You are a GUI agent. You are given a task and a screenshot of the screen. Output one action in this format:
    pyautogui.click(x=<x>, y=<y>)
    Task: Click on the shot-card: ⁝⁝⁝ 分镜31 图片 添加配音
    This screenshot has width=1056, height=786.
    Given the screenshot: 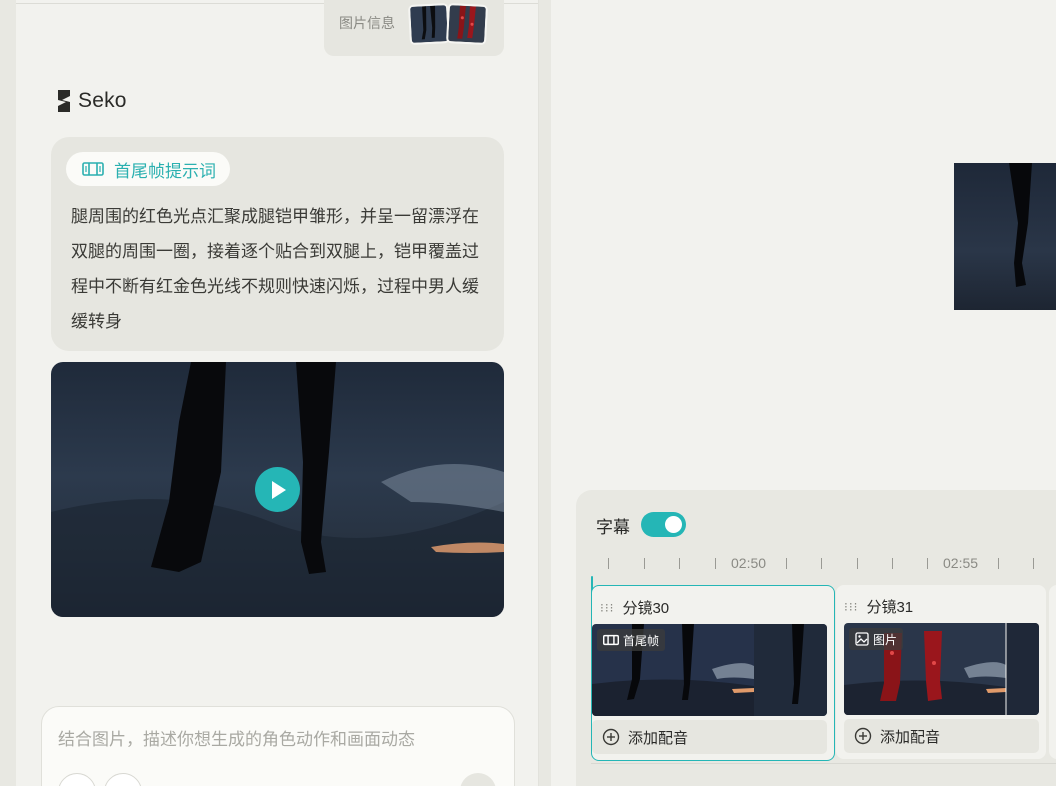 What is the action you would take?
    pyautogui.click(x=941, y=672)
    